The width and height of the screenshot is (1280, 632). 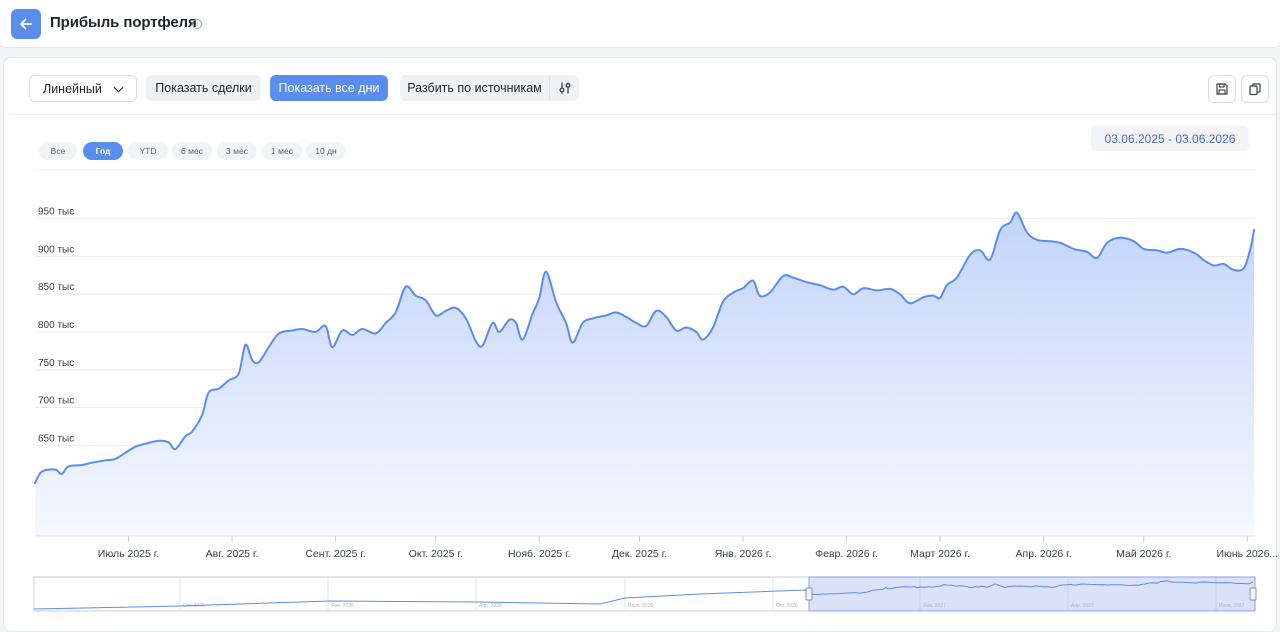 What do you see at coordinates (118, 87) in the screenshot?
I see `chevron-down-icon` at bounding box center [118, 87].